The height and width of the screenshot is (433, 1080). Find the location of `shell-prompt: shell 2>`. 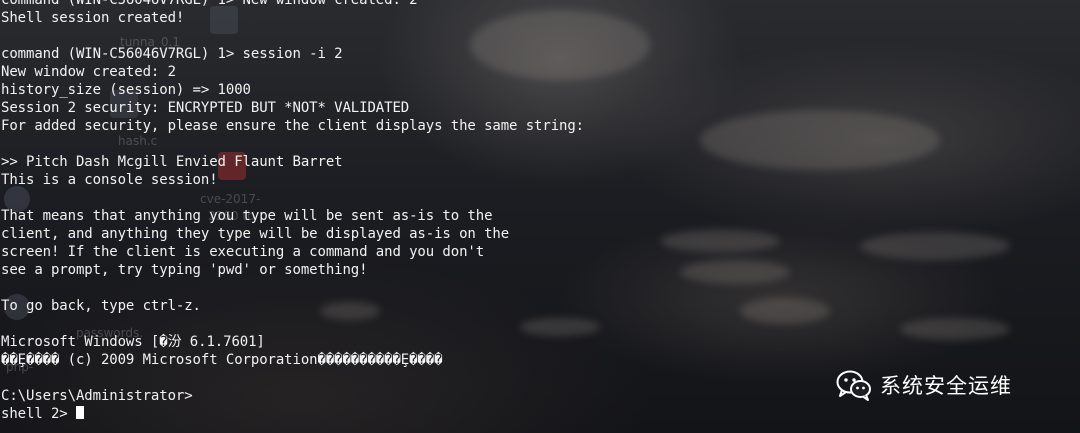

shell-prompt: shell 2> is located at coordinates (38, 414).